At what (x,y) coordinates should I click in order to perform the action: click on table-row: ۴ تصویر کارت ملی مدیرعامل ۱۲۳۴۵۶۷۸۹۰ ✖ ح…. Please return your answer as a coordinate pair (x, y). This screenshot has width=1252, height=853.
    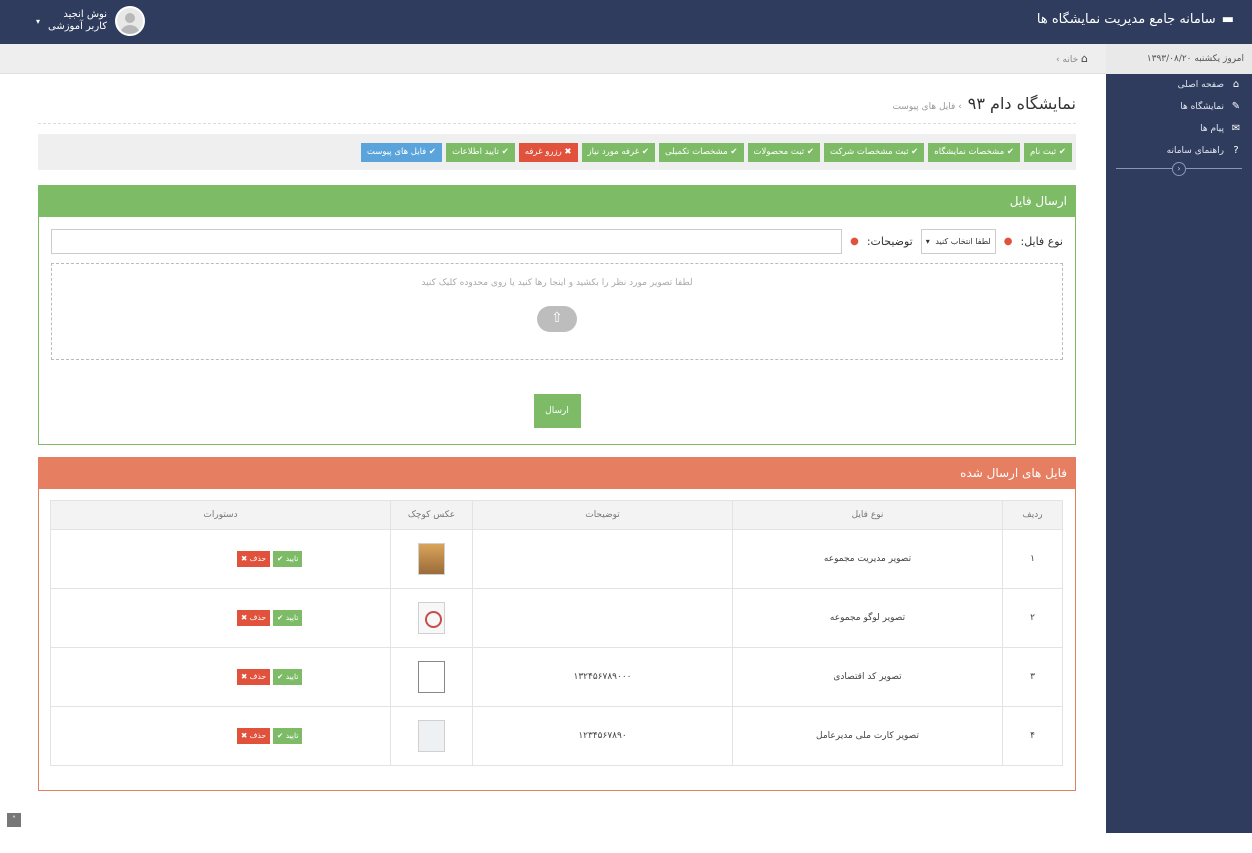
    Looking at the image, I should click on (556, 736).